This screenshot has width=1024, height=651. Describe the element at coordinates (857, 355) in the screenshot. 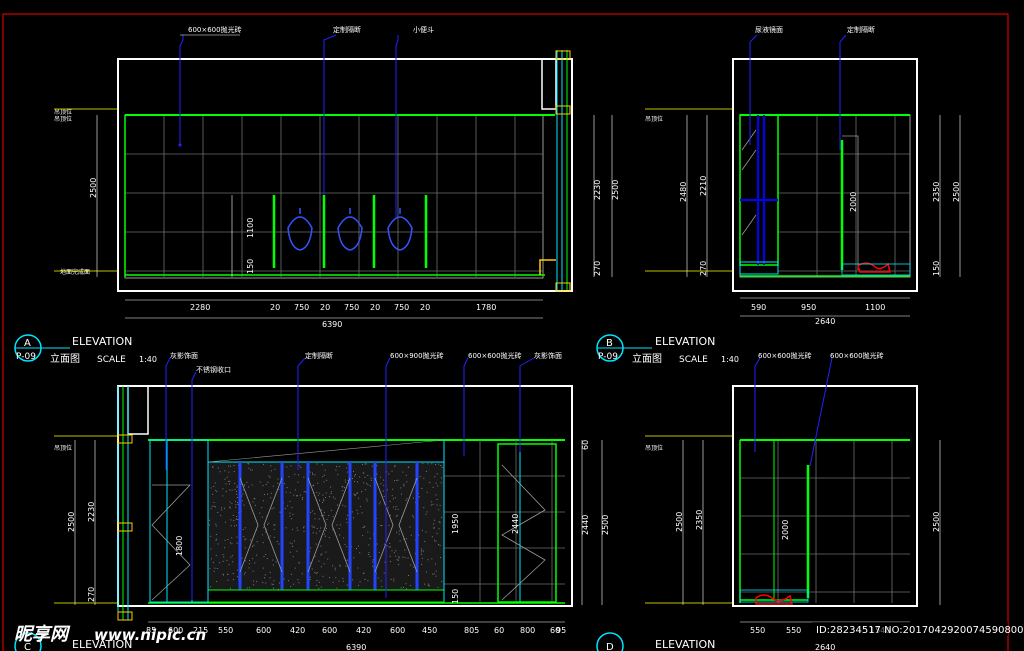

I see `annotation-d-2: 600×600抛光砖` at that location.